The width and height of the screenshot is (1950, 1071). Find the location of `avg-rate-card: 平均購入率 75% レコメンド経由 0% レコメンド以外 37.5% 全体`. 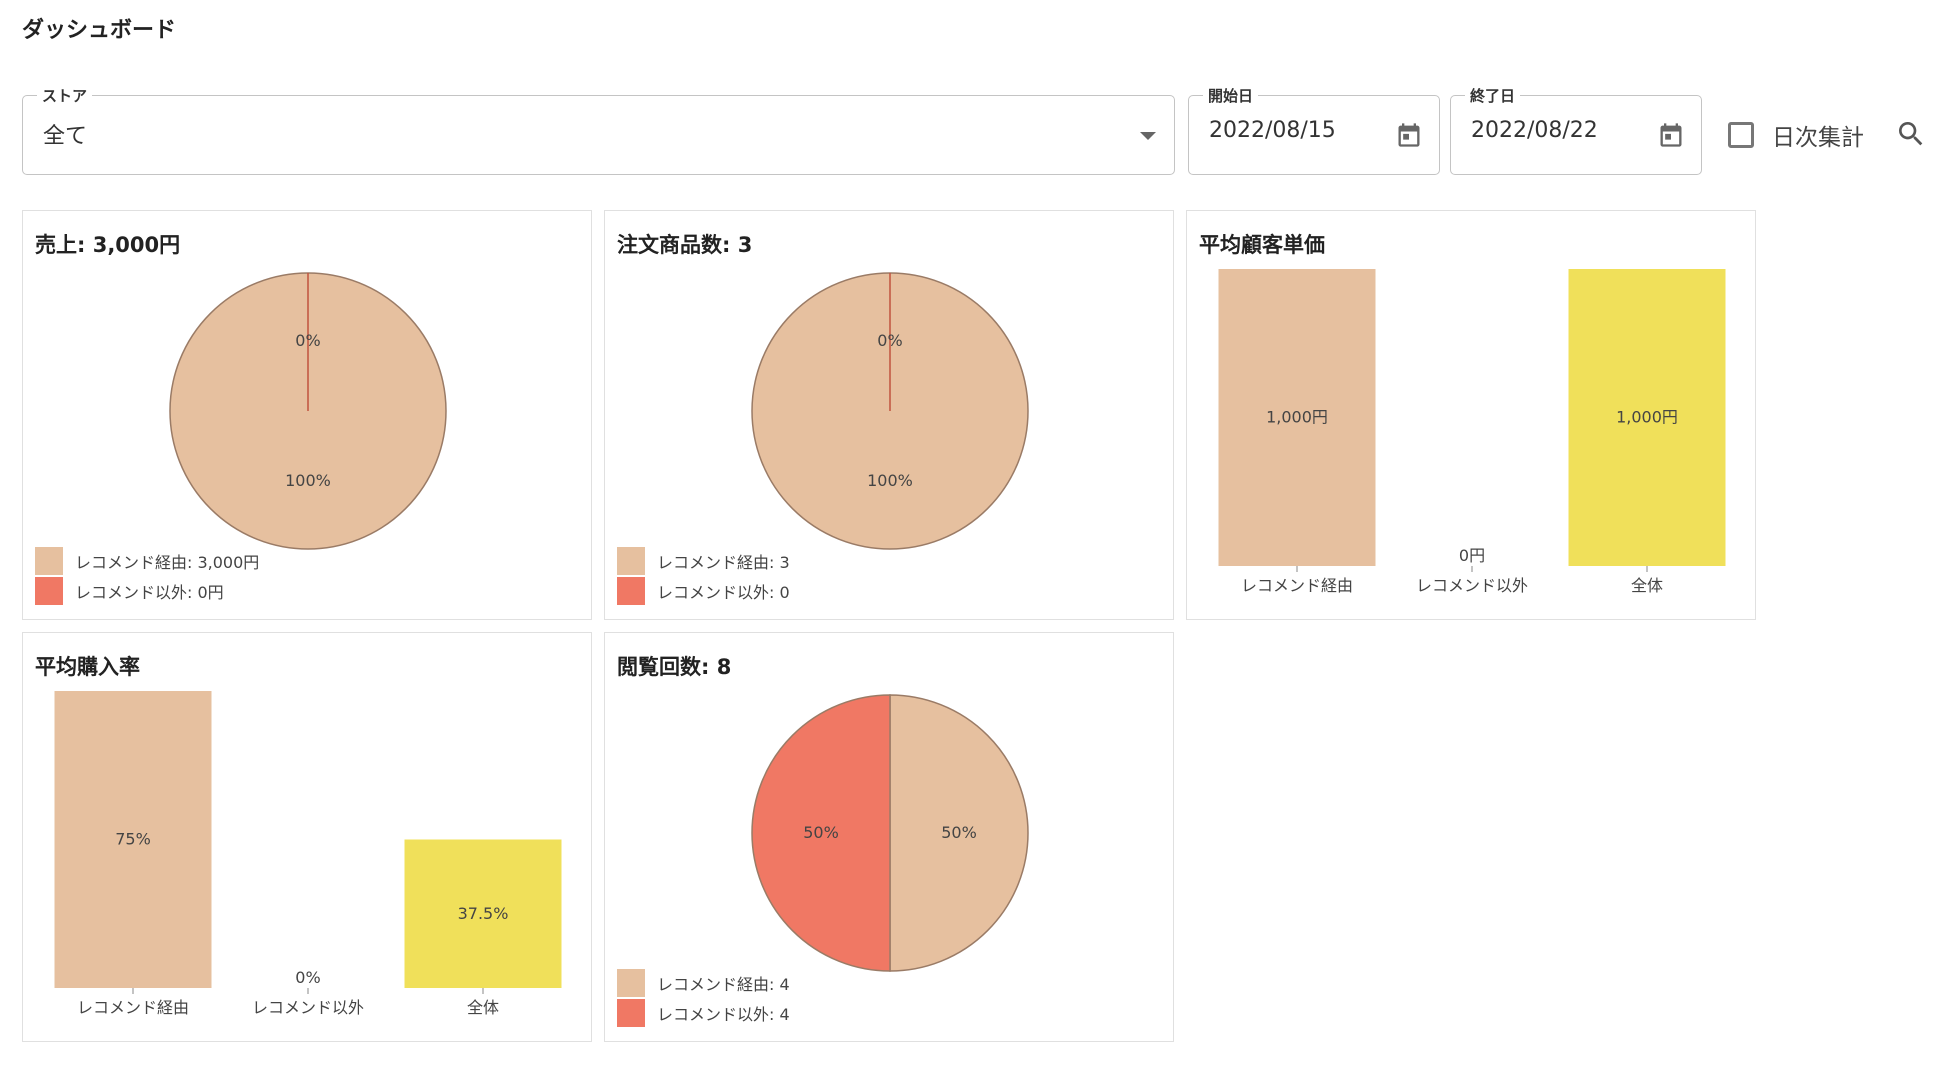

avg-rate-card: 平均購入率 75% レコメンド経由 0% レコメンド以外 37.5% 全体 is located at coordinates (307, 837).